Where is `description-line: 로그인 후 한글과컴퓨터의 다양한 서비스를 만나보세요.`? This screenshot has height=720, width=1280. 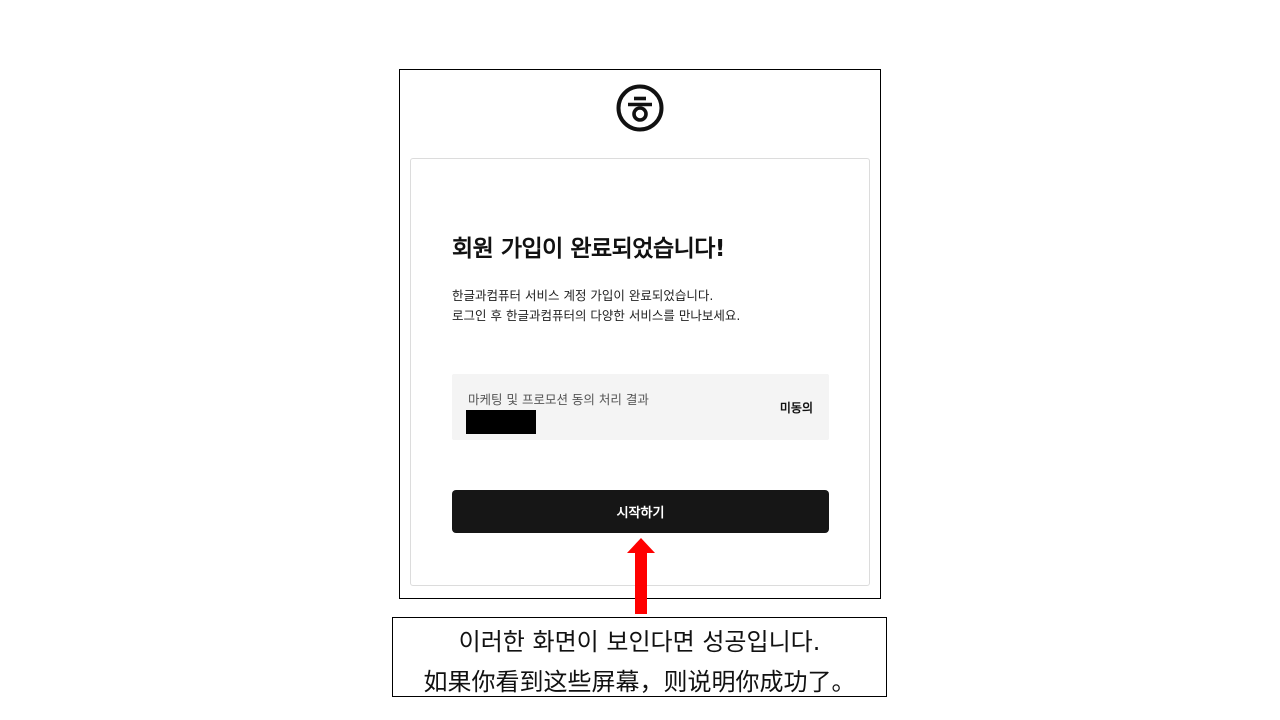
description-line: 로그인 후 한글과컴퓨터의 다양한 서비스를 만나보세요. is located at coordinates (596, 315).